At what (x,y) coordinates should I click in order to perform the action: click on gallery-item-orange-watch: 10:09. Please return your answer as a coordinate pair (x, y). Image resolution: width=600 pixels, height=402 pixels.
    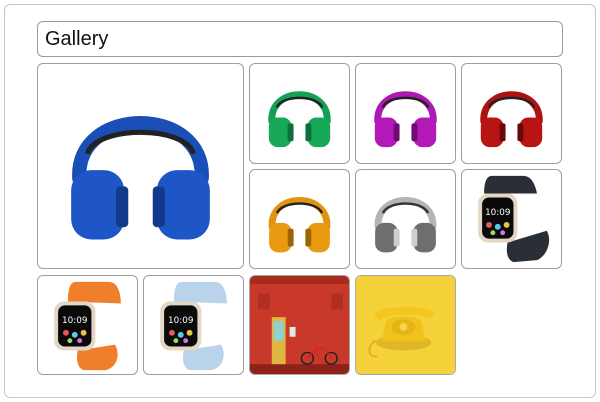
    Looking at the image, I should click on (87, 325).